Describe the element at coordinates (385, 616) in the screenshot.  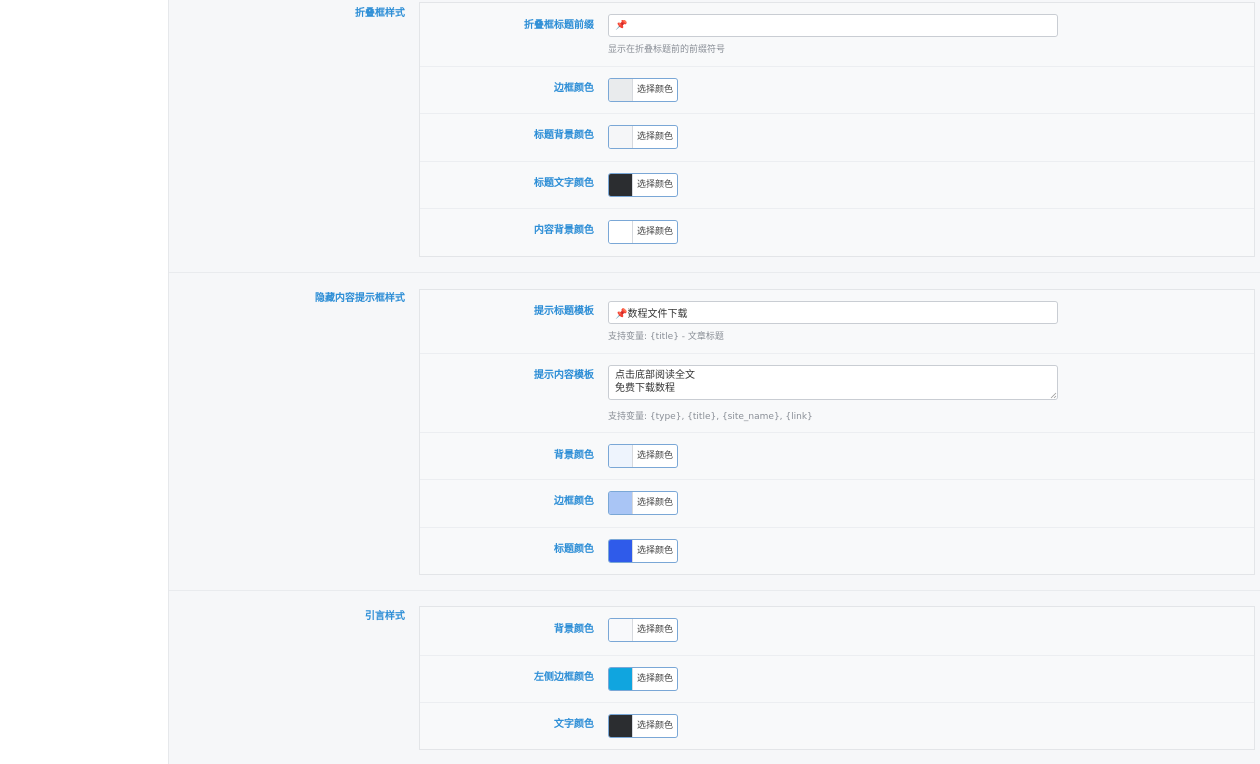
I see `section-title: 引言样式` at that location.